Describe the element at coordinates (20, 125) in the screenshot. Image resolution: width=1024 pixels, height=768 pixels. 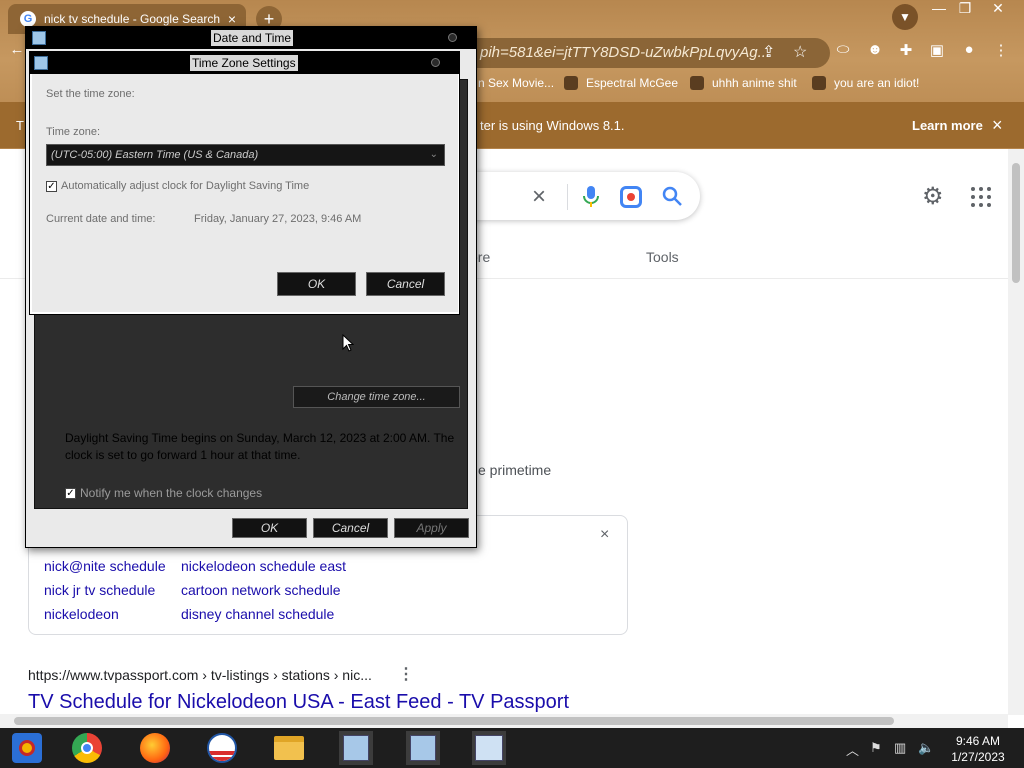
I see `infobar-text-start: T` at that location.